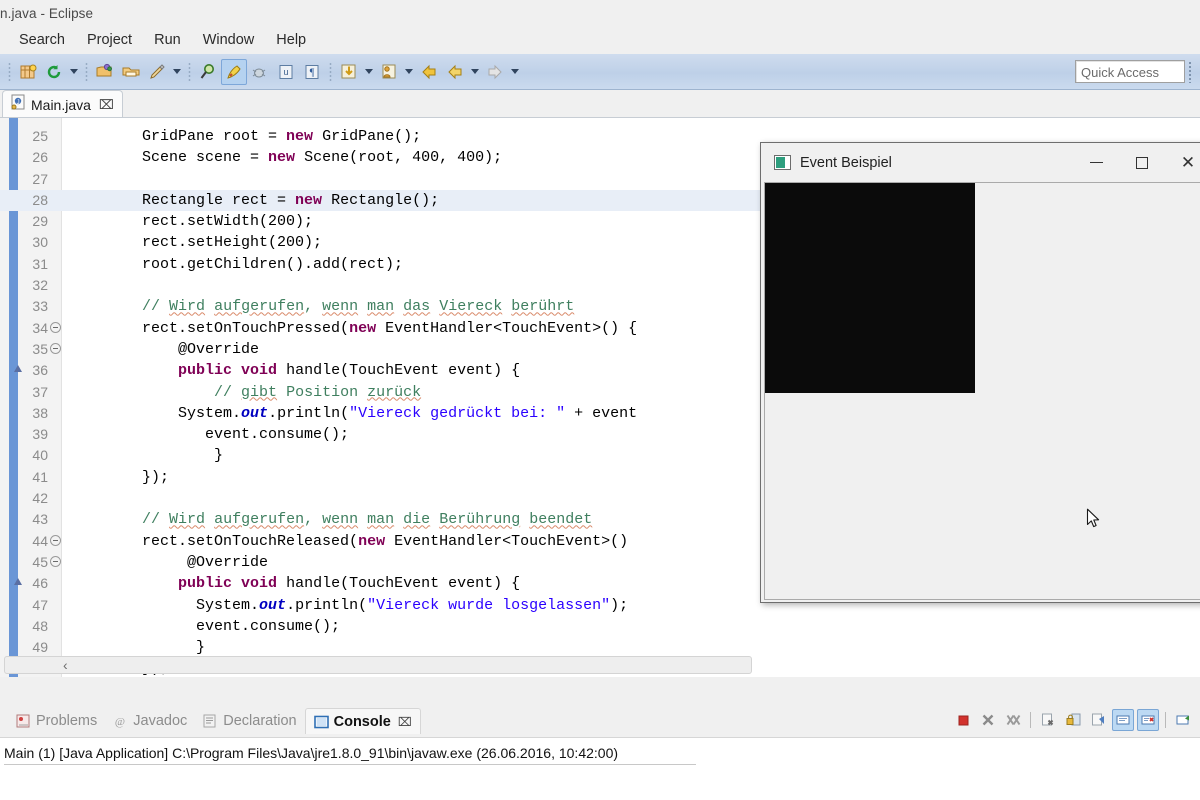  Describe the element at coordinates (1183, 720) in the screenshot. I see `new-console-view-icon` at that location.